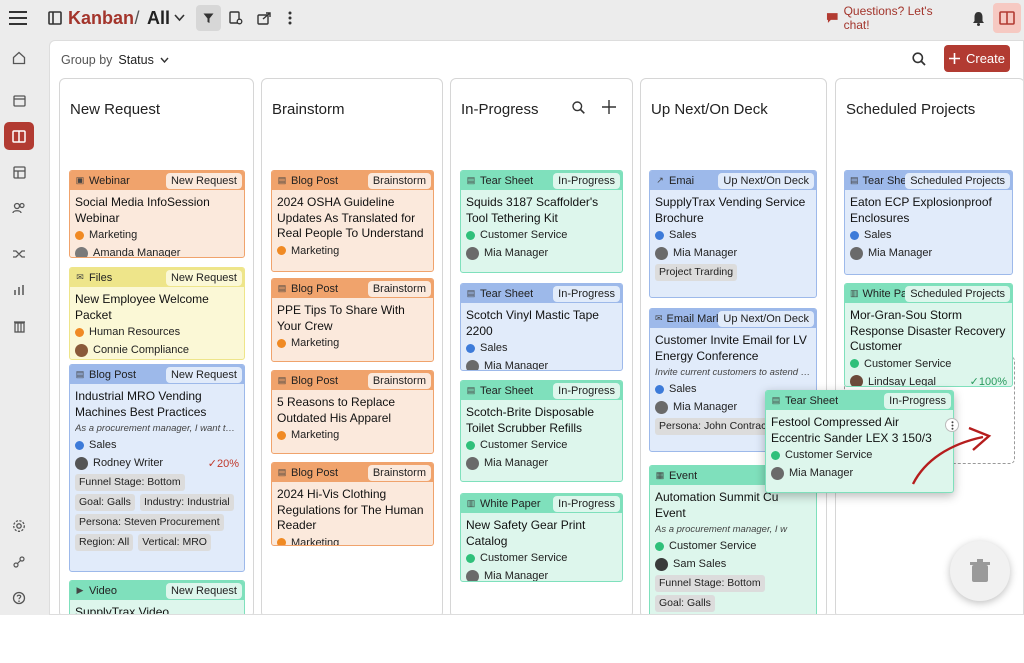 The height and width of the screenshot is (663, 1024). What do you see at coordinates (19, 254) in the screenshot?
I see `shuffle-icon` at bounding box center [19, 254].